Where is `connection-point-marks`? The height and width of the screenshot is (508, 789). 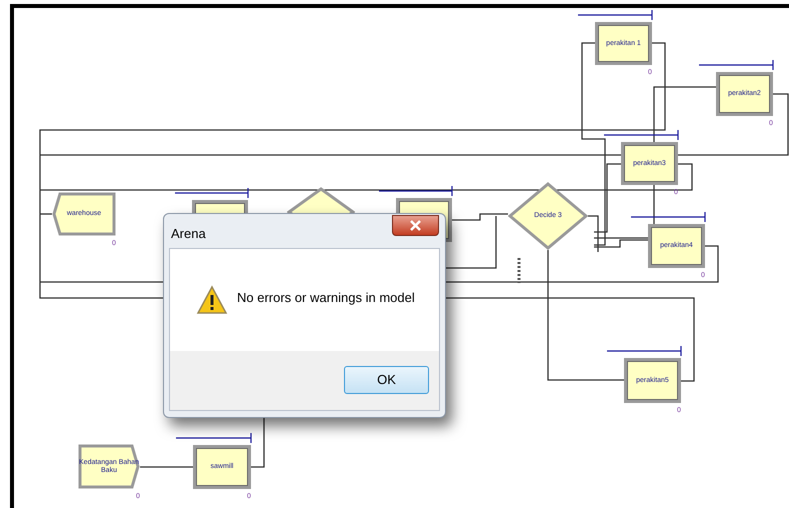
connection-point-marks is located at coordinates (519, 270).